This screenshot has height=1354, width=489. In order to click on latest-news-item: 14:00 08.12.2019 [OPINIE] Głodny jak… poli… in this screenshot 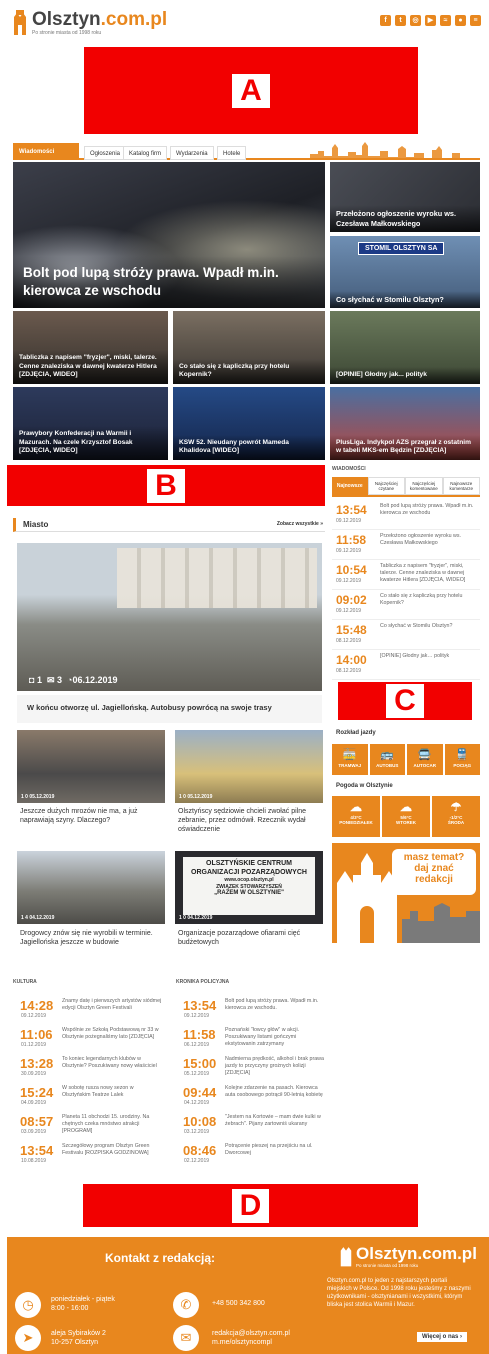, I will do `click(406, 665)`.